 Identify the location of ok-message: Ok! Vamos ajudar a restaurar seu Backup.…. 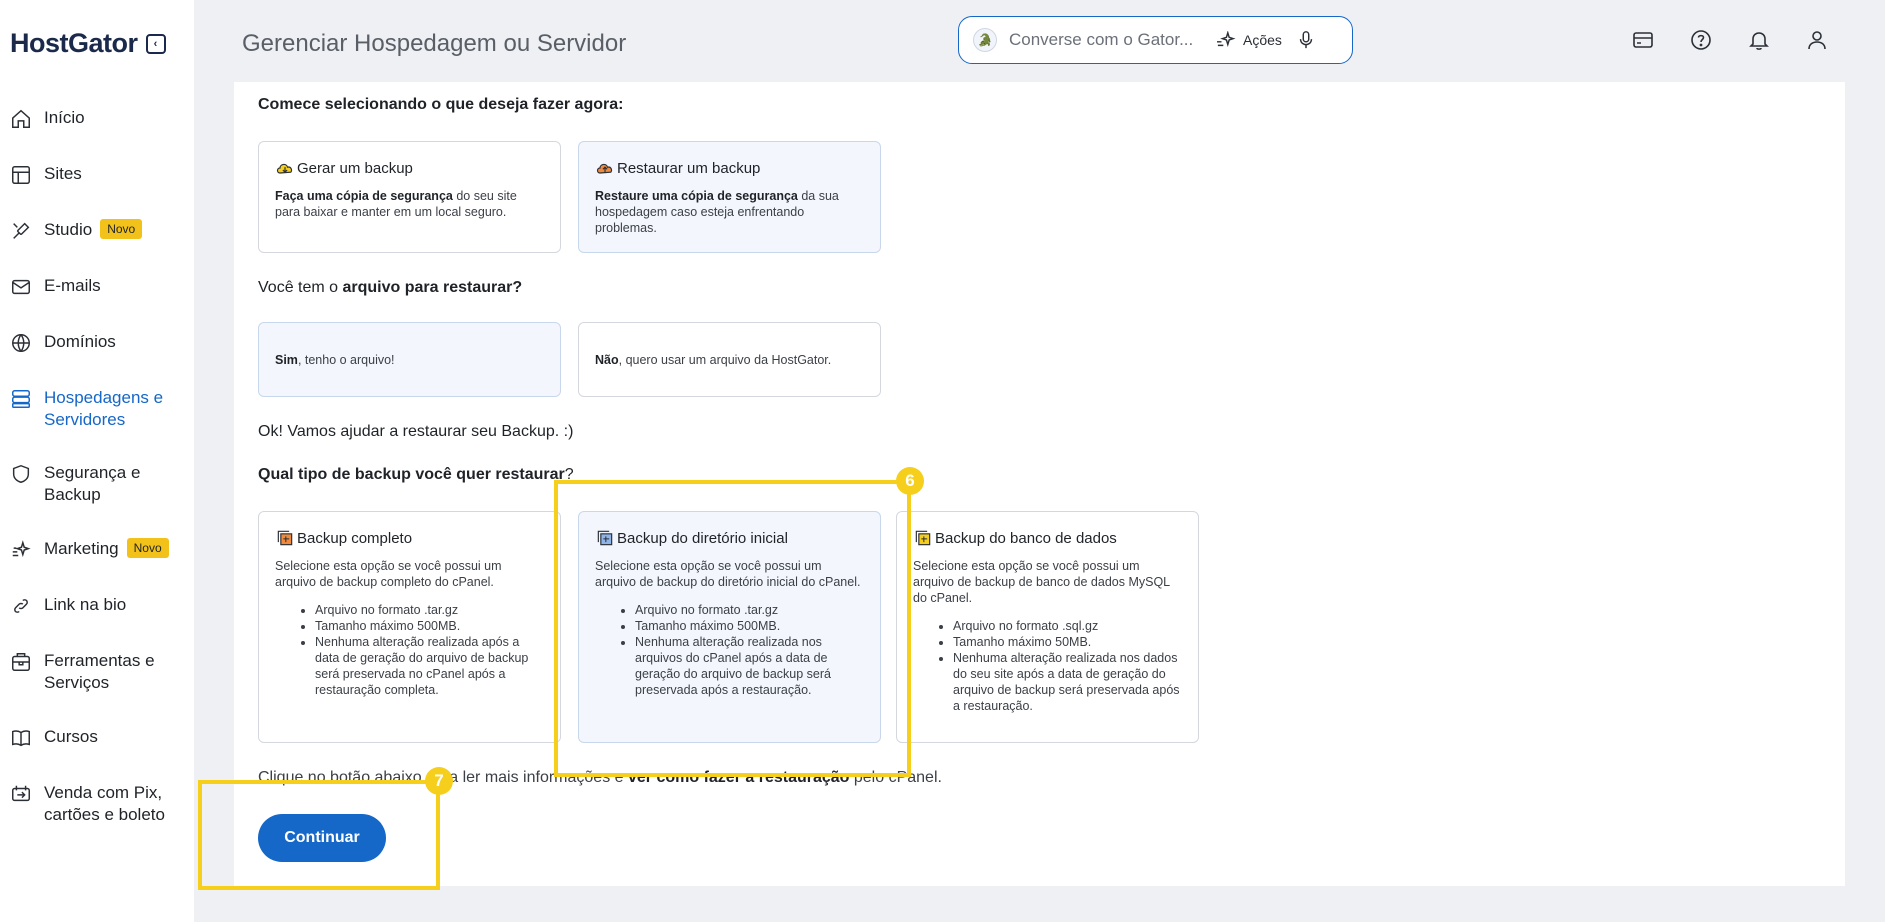
(416, 431).